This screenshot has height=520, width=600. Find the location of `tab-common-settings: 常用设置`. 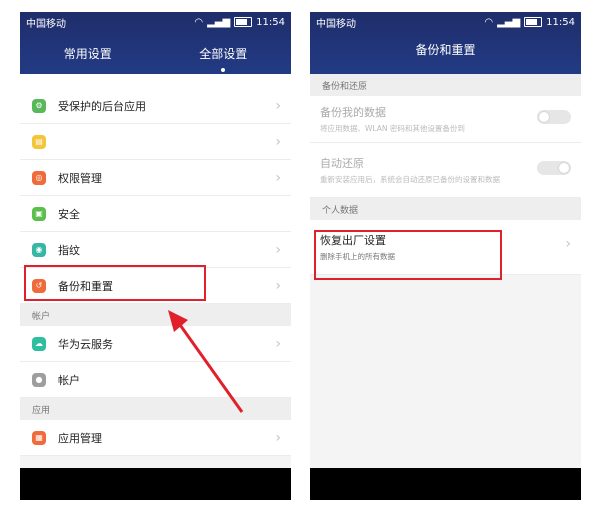

tab-common-settings: 常用设置 is located at coordinates (88, 53).